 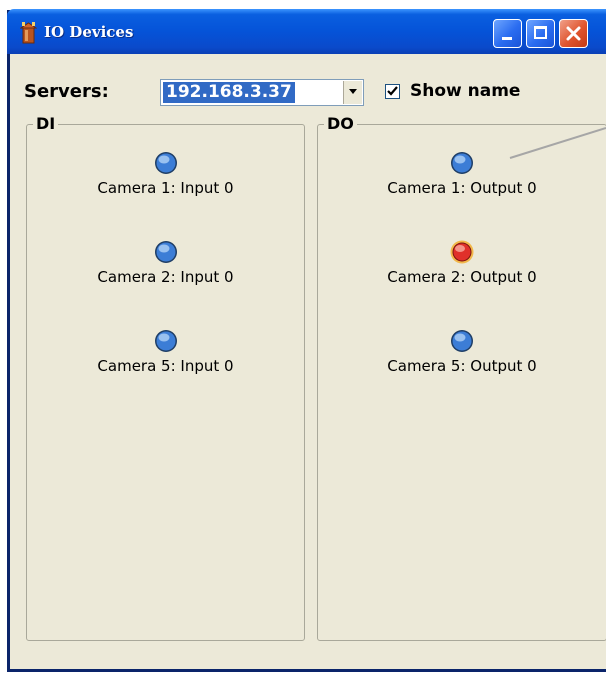 What do you see at coordinates (306, 31) in the screenshot?
I see `title-bar: IO Devices` at bounding box center [306, 31].